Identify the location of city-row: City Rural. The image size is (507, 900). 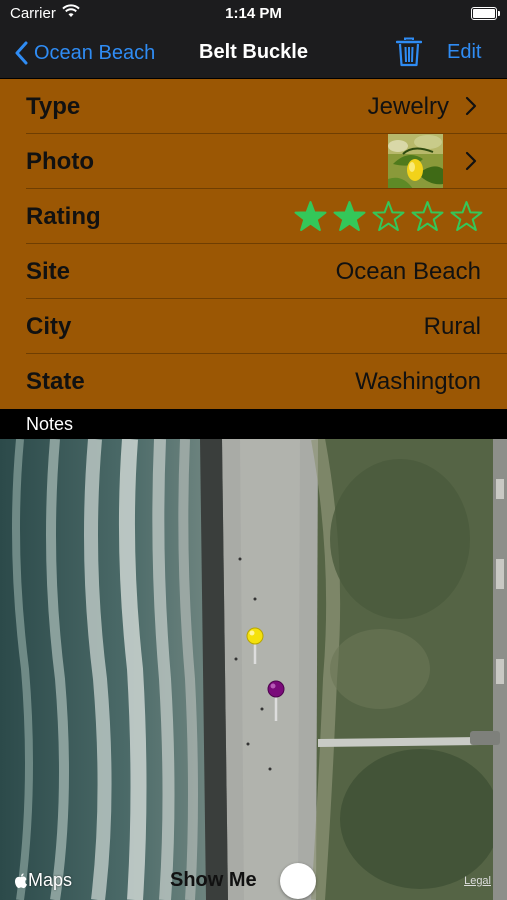
(253, 326).